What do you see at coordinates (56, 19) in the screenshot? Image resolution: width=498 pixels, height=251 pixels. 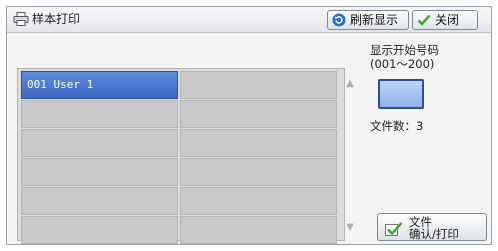 I see `page-title: 样本打印` at bounding box center [56, 19].